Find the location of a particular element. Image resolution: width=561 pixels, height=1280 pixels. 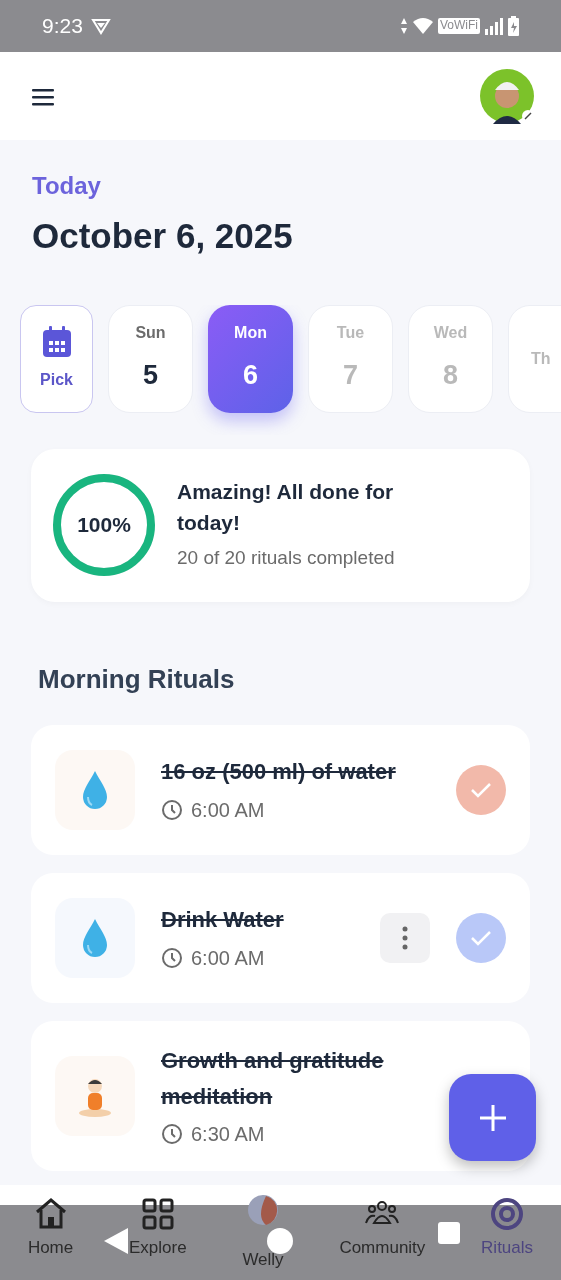

vpn-icon is located at coordinates (100, 26).